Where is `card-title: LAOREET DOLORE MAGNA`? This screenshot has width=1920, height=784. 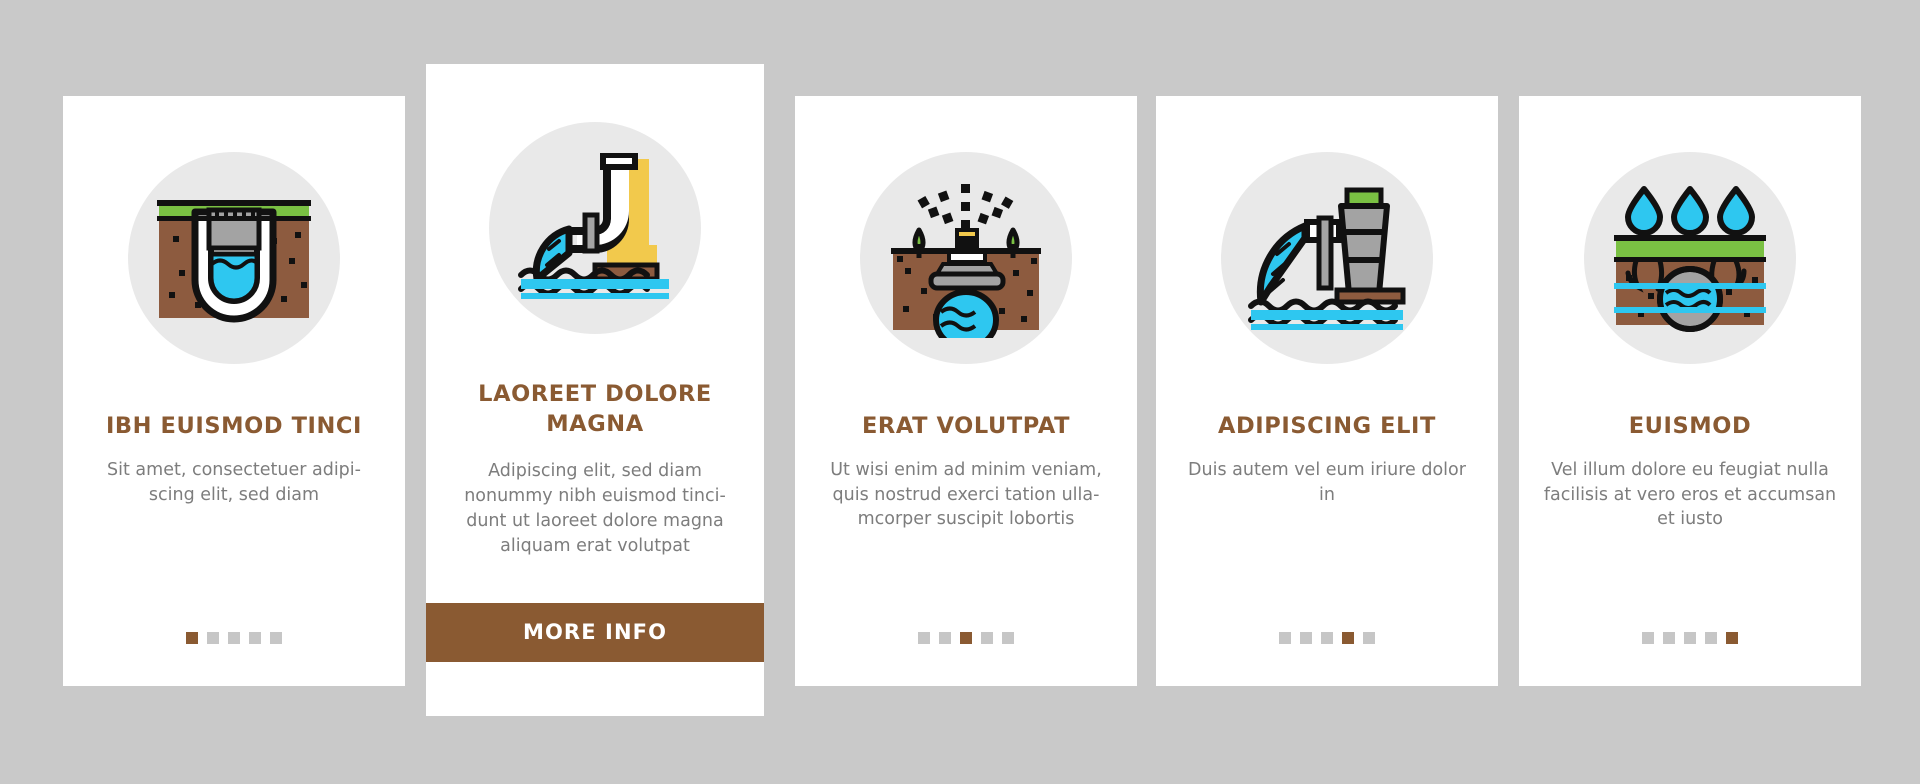 card-title: LAOREET DOLORE MAGNA is located at coordinates (595, 409).